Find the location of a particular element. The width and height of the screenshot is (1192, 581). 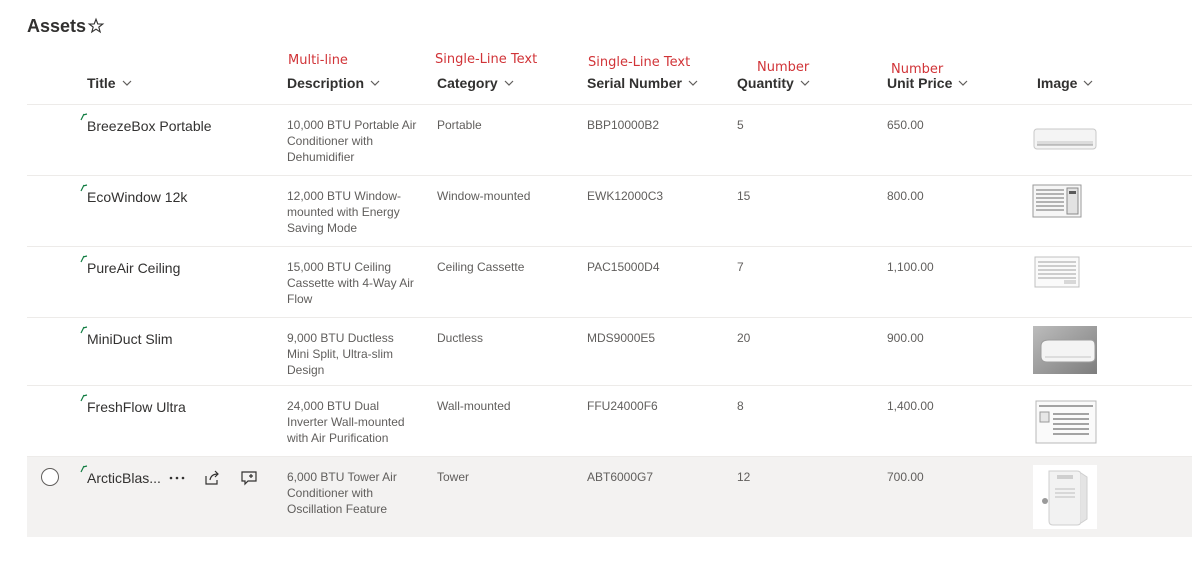

row-quantity: 12 is located at coordinates (744, 477).